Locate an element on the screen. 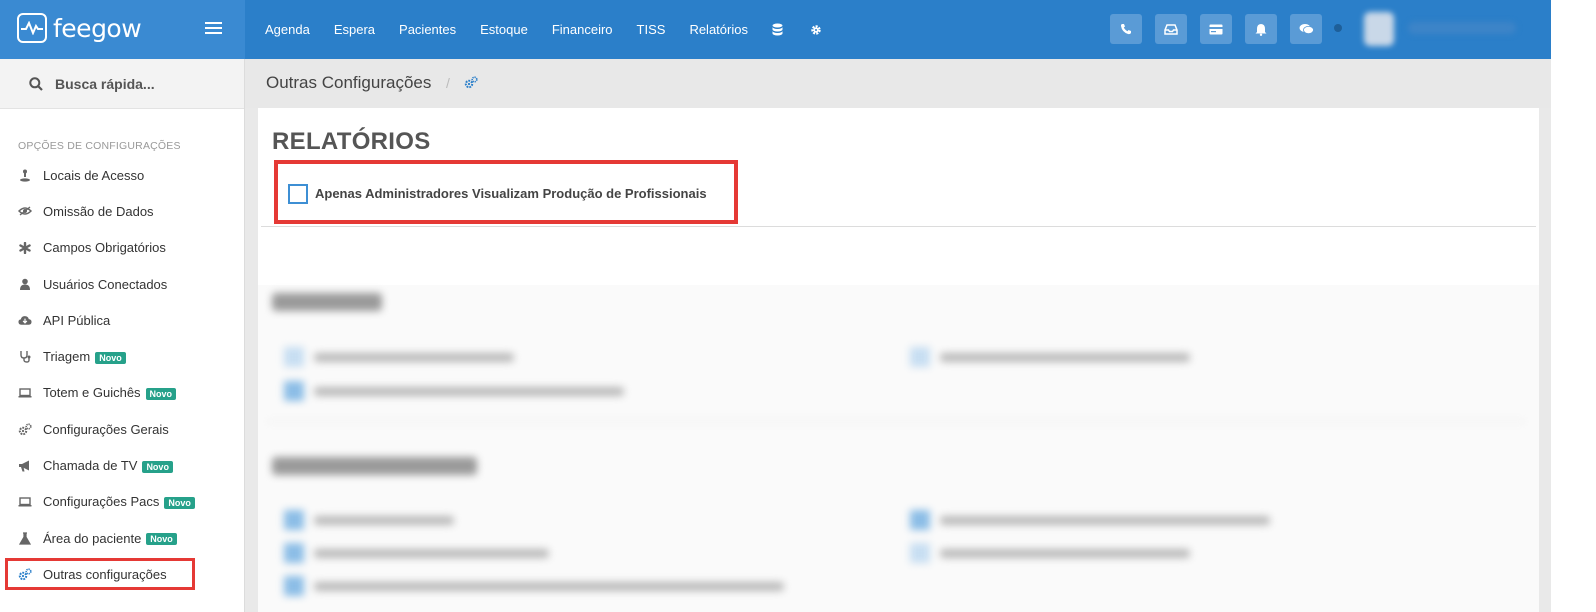 The image size is (1596, 612). page-header: Outras Configurações / is located at coordinates (898, 83).